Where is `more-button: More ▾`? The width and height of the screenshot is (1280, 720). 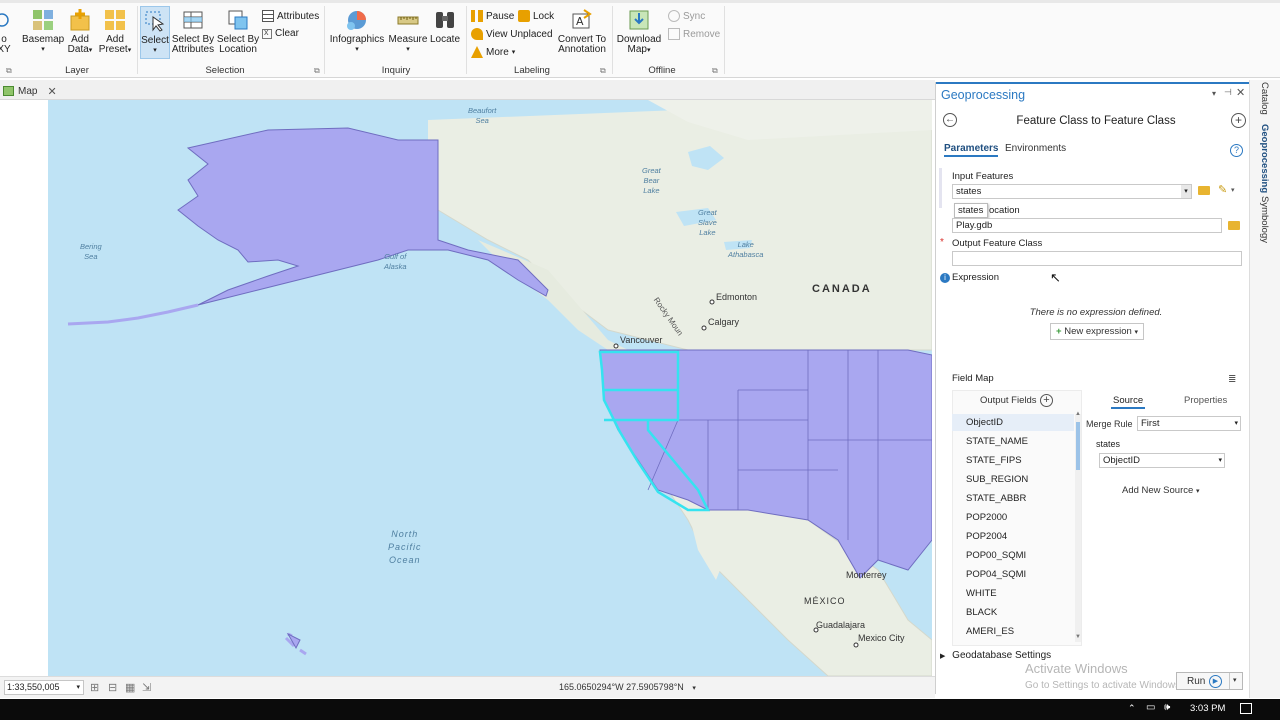 more-button: More ▾ is located at coordinates (493, 52).